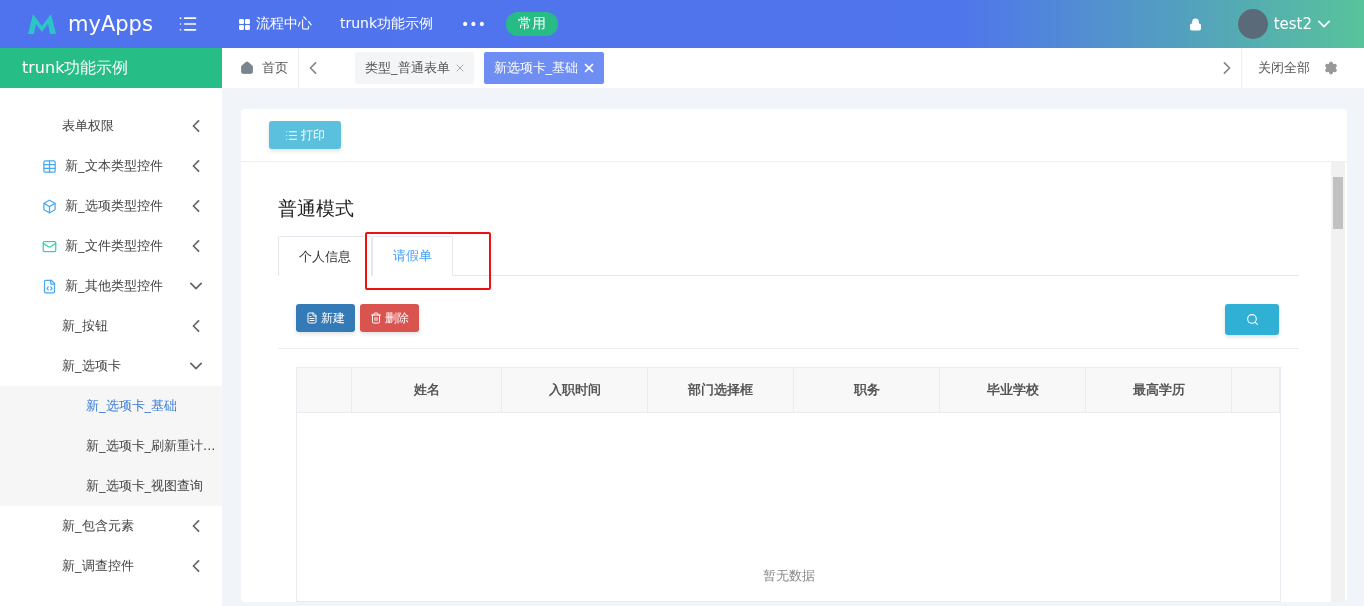 The image size is (1364, 606). What do you see at coordinates (427, 390) in the screenshot?
I see `column-header: 姓名` at bounding box center [427, 390].